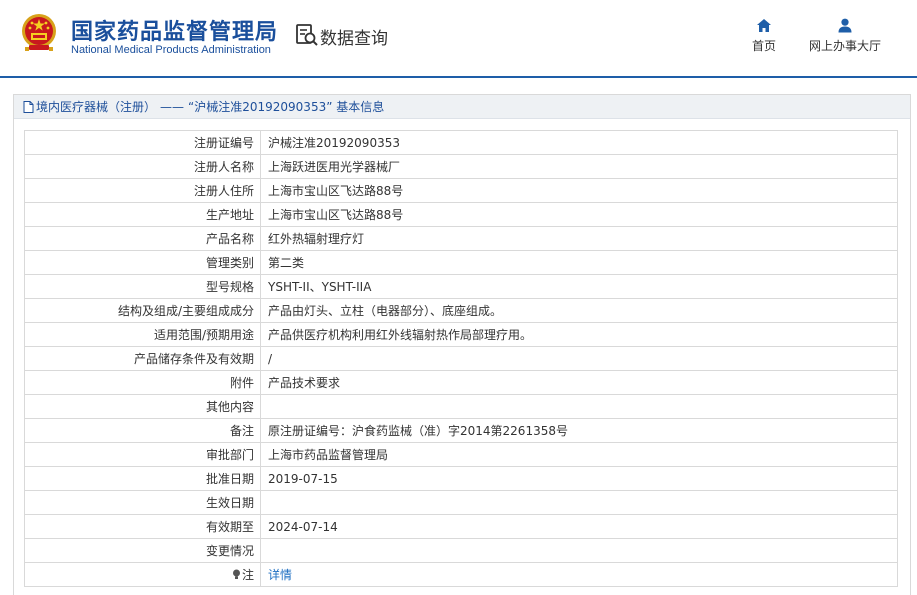 The width and height of the screenshot is (917, 595). I want to click on table-row: 产品储存条件及有效期 /, so click(461, 358).